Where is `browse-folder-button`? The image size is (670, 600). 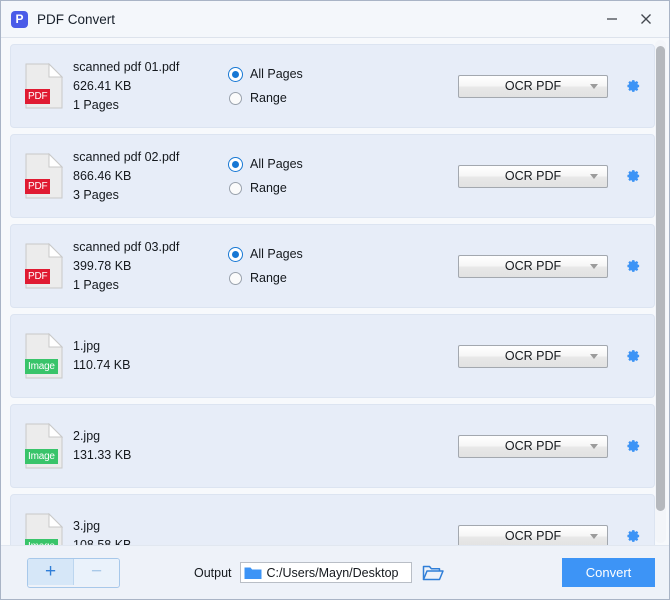 browse-folder-button is located at coordinates (433, 573).